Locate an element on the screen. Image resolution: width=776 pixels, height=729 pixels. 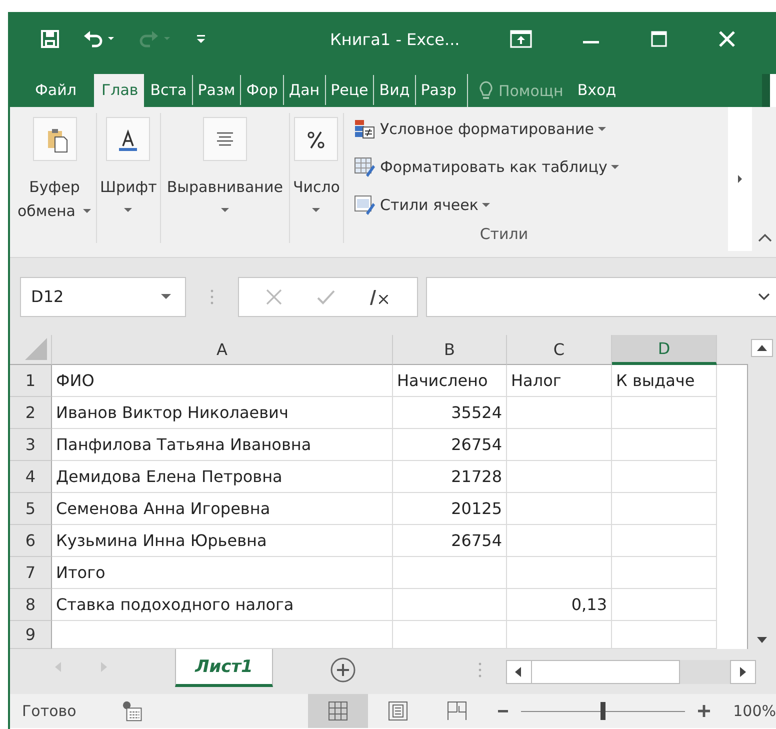
table-cell: ФИО is located at coordinates (222, 381).